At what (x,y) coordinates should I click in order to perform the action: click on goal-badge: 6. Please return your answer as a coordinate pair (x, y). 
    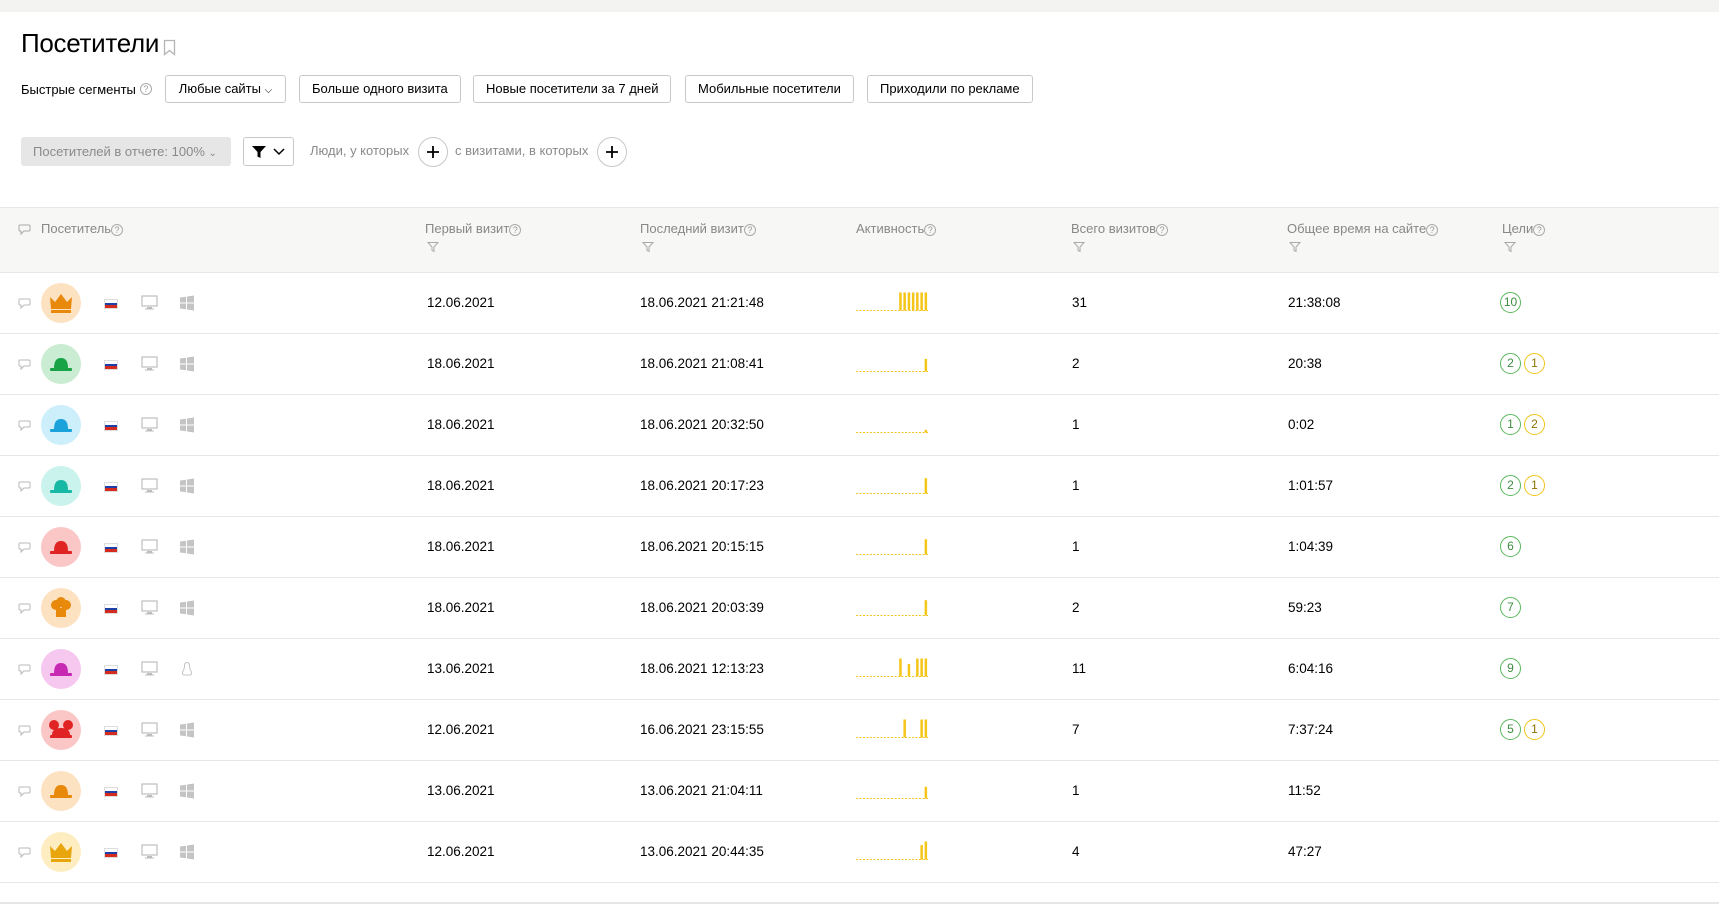
    Looking at the image, I should click on (1510, 546).